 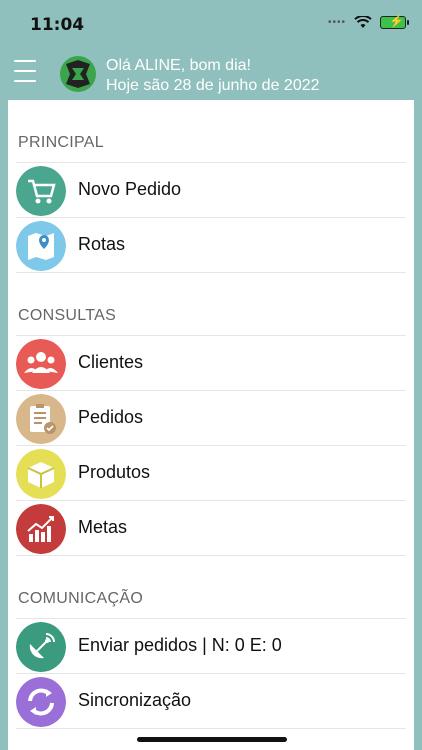 I want to click on menu-label: Enviar pedidos | N: 0 E: 0, so click(x=180, y=645).